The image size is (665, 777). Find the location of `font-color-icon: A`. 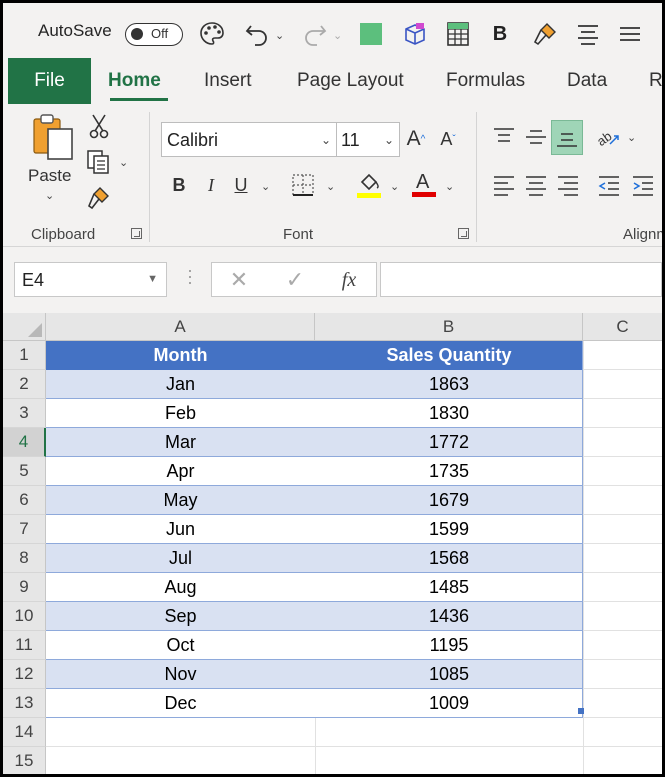

font-color-icon: A is located at coordinates (424, 184).